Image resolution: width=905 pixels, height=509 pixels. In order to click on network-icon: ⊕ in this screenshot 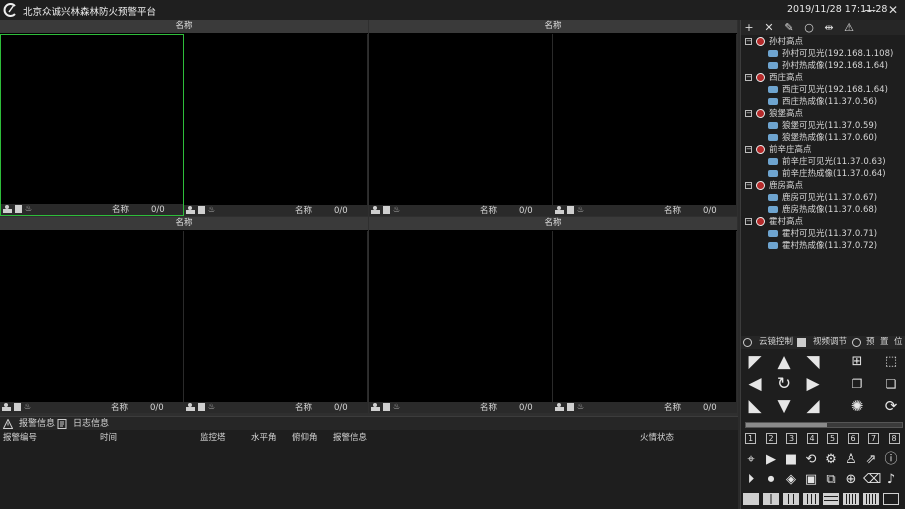, I will do `click(851, 480)`.